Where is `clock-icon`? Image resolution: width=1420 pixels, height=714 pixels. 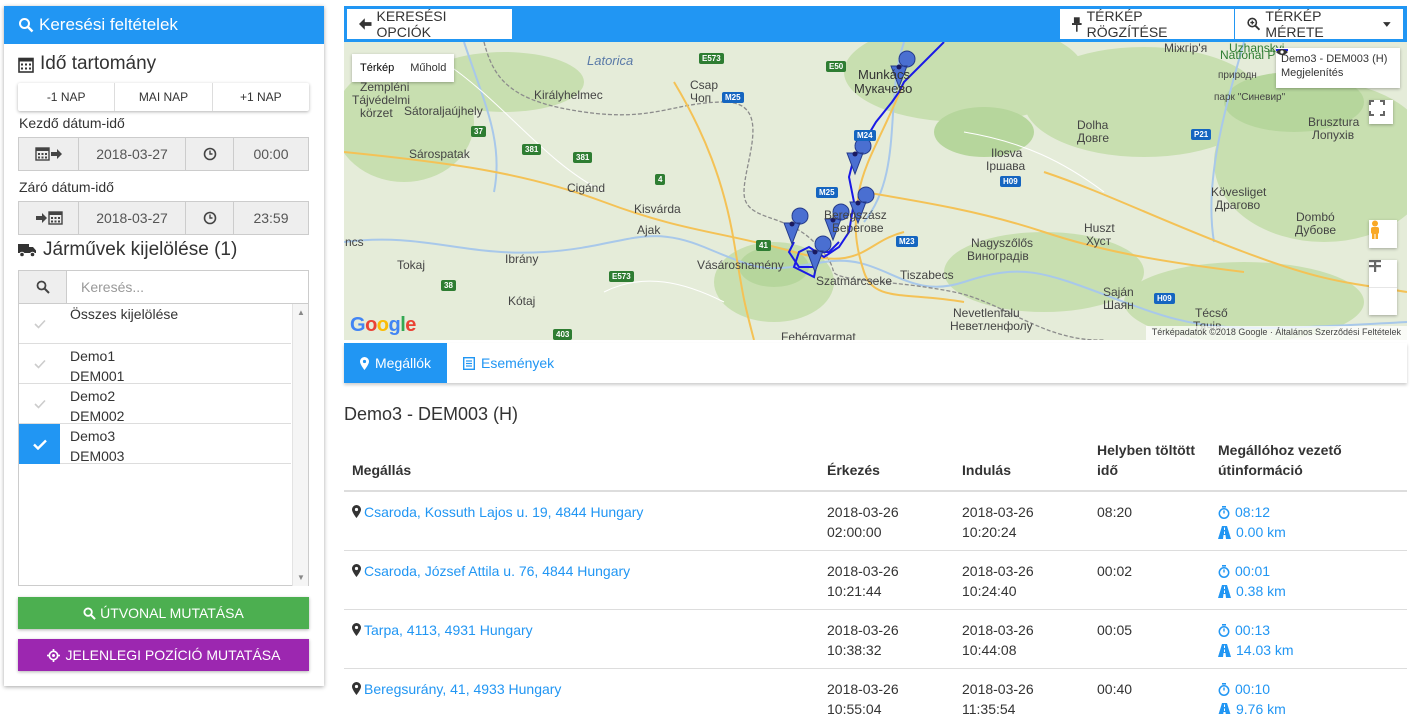
clock-icon is located at coordinates (210, 154).